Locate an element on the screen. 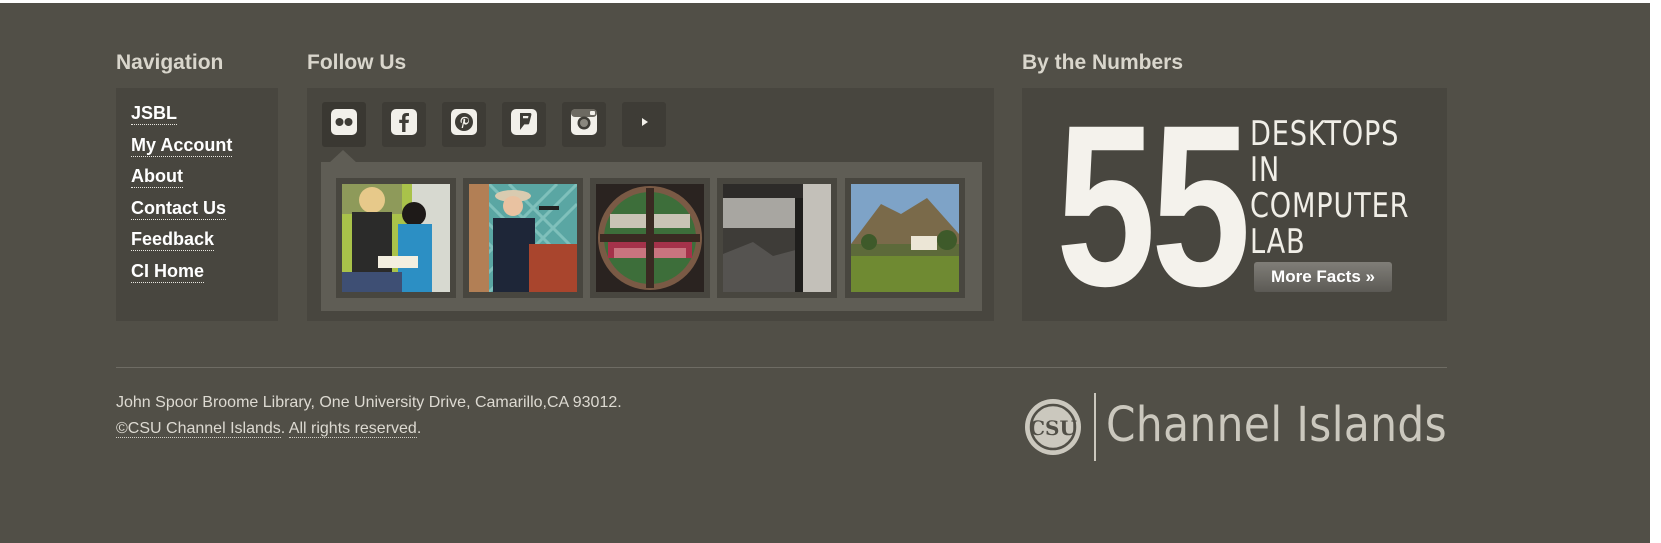  nav-item-ci-home: CI Home is located at coordinates (181, 276).